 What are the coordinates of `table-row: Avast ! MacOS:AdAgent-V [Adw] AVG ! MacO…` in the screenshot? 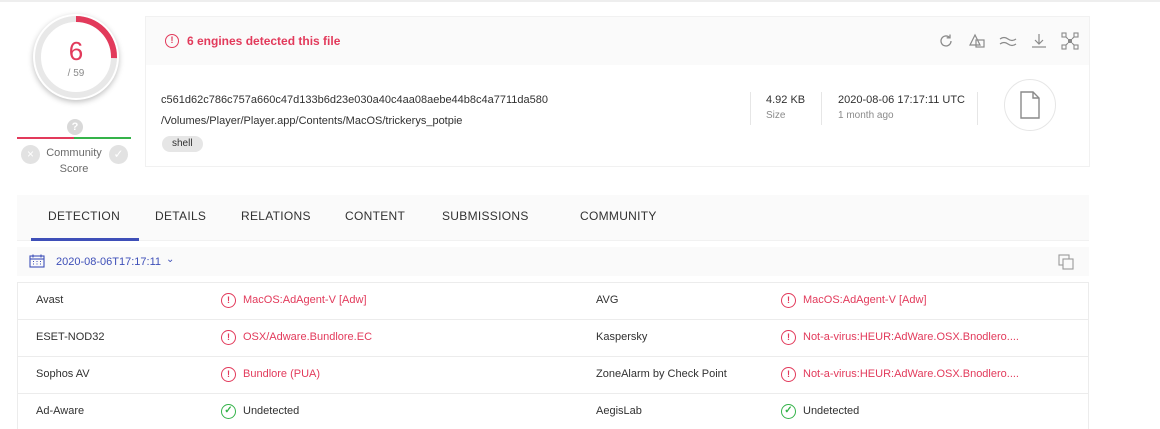 It's located at (553, 301).